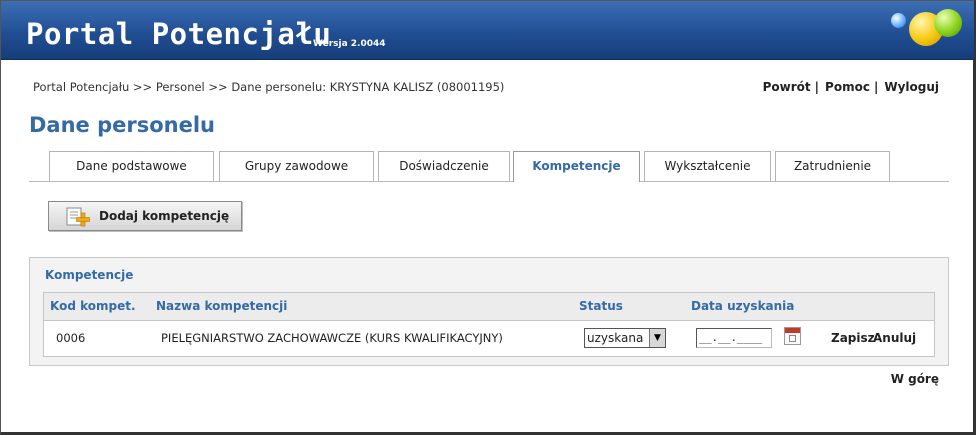 This screenshot has height=435, width=976. What do you see at coordinates (787, 87) in the screenshot?
I see `back-link: Powrót` at bounding box center [787, 87].